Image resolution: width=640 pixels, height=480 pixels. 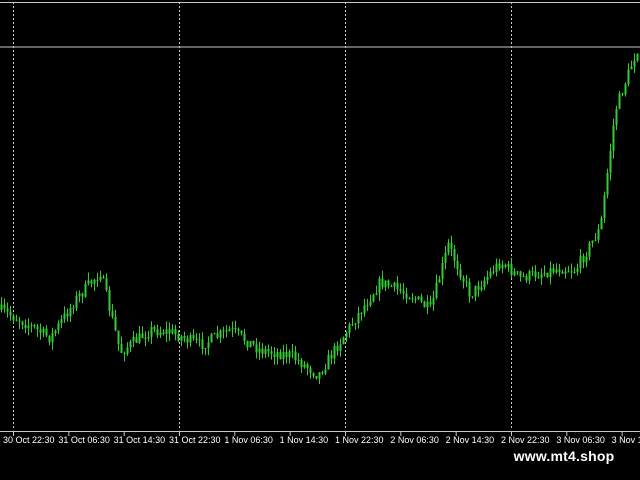 What do you see at coordinates (580, 440) in the screenshot?
I see `x-tick-label: 3 Nov 06:30` at bounding box center [580, 440].